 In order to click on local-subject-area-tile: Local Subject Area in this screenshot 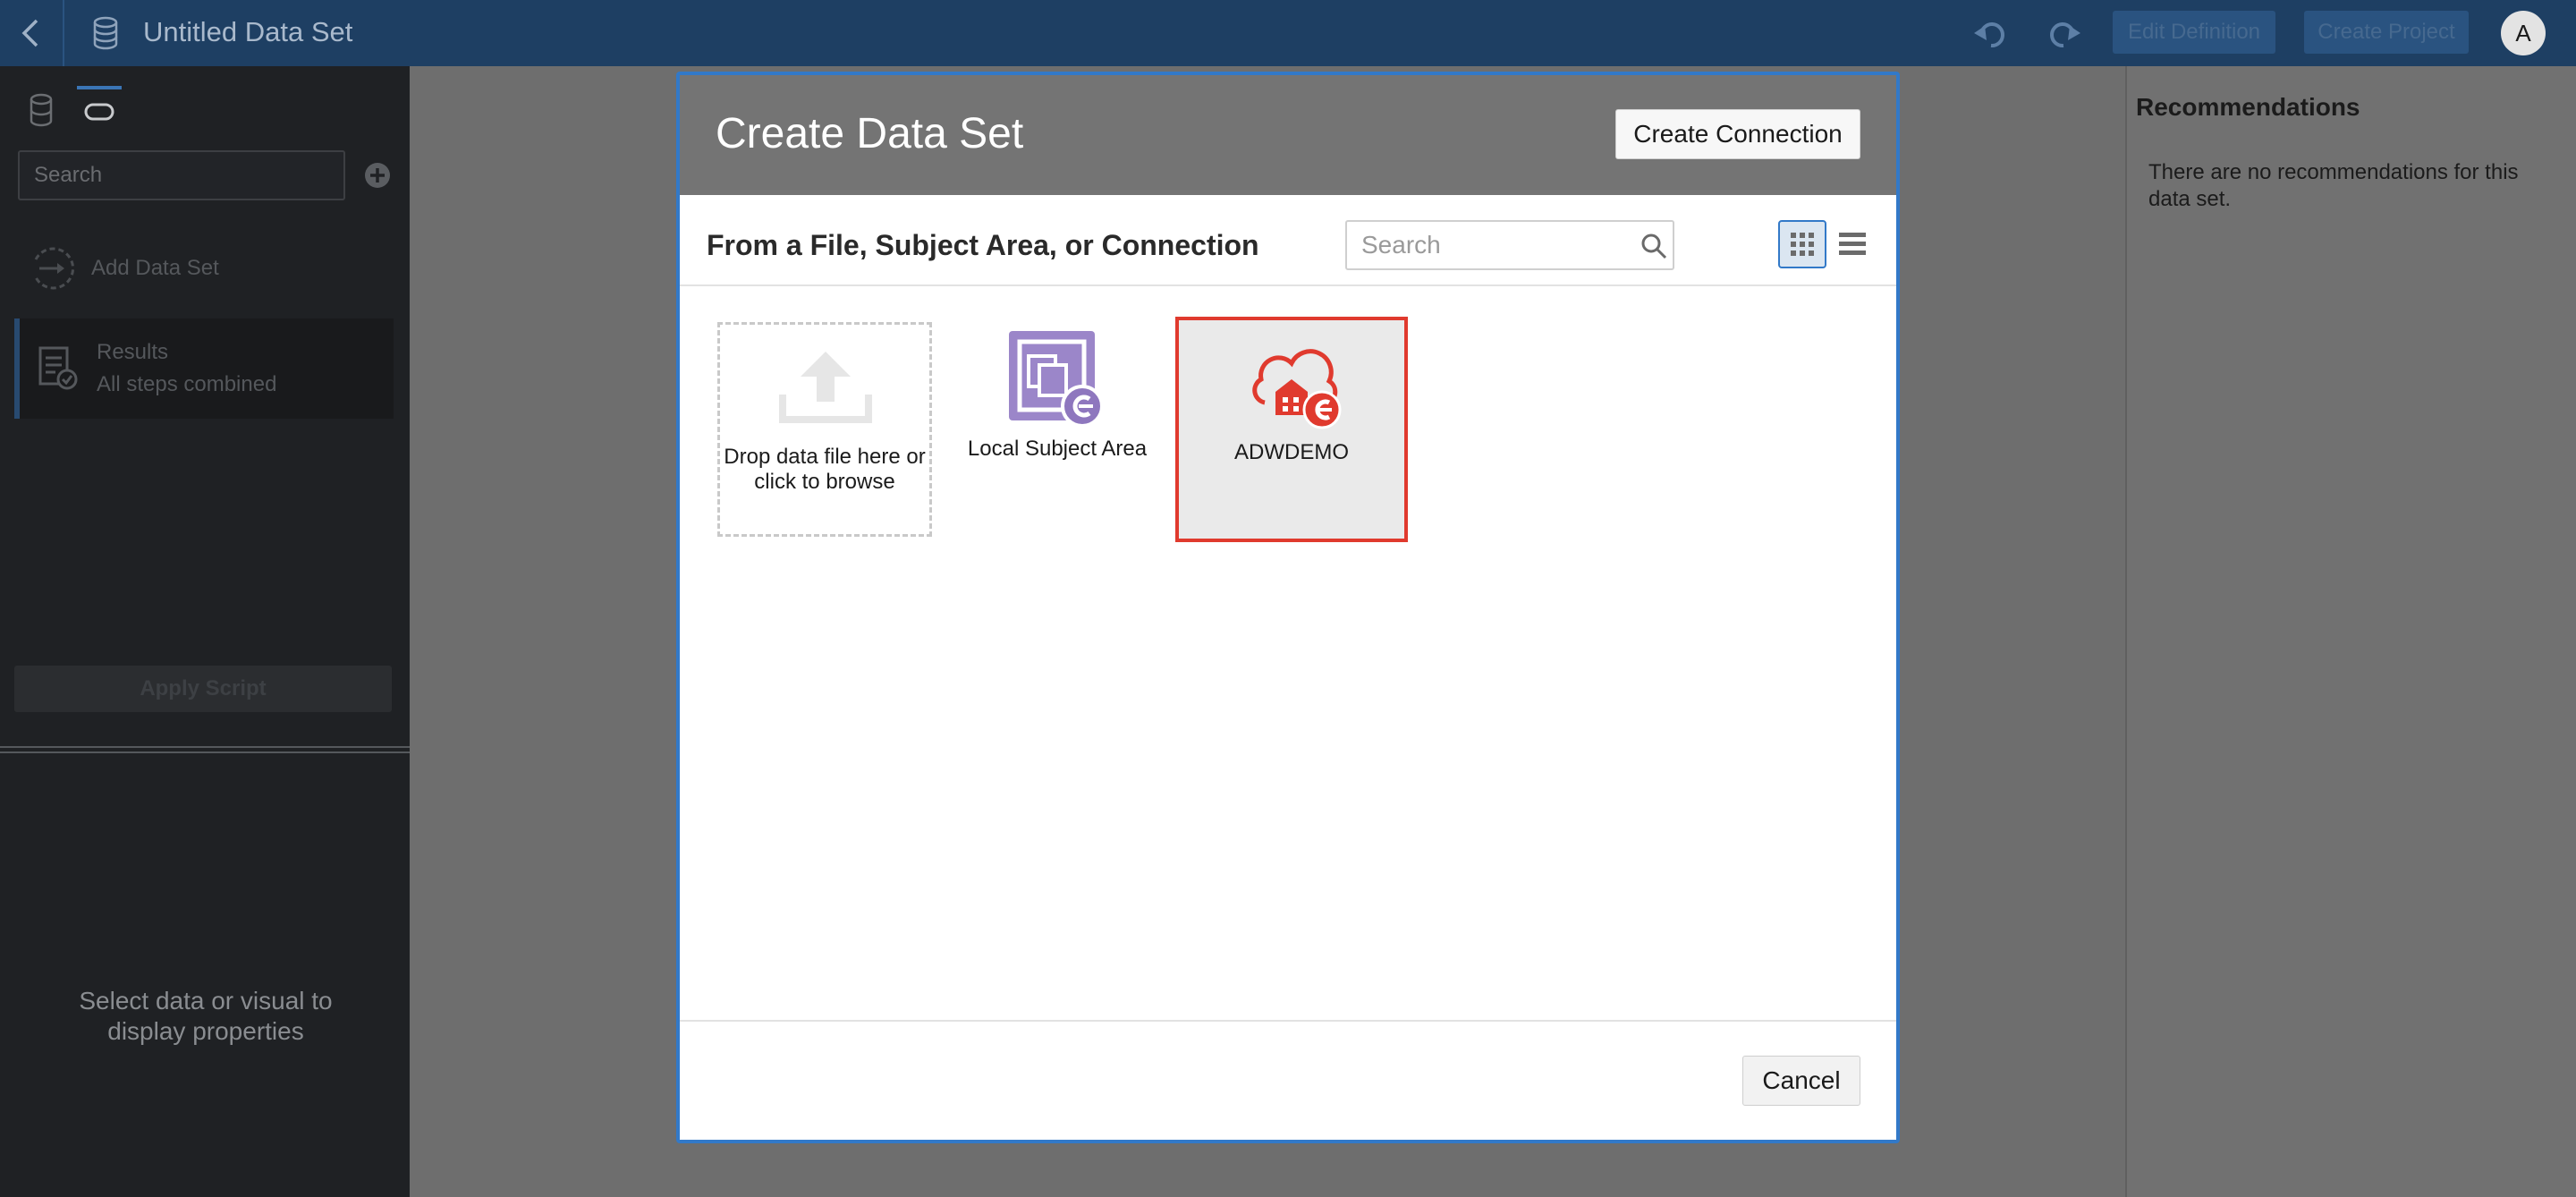, I will do `click(1057, 429)`.